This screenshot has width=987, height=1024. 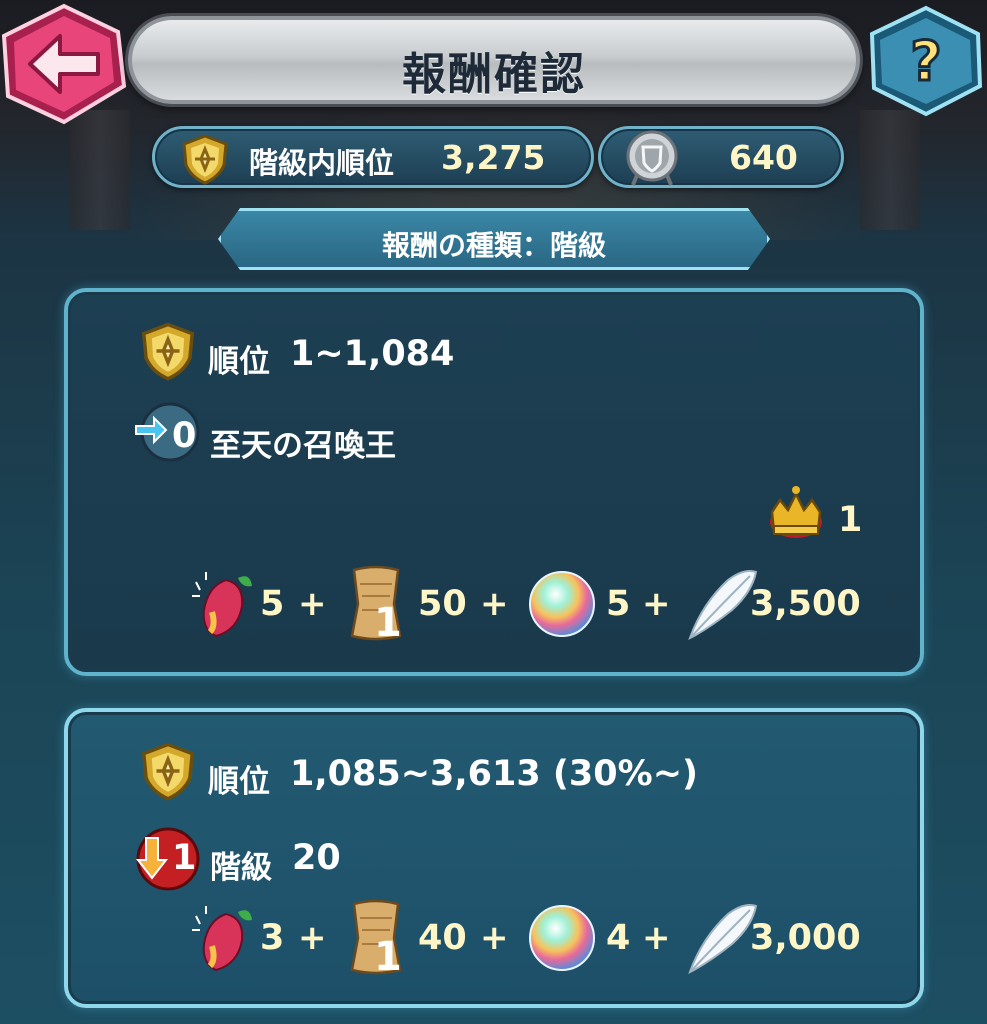 I want to click on reward-amount: 50, so click(x=442, y=604).